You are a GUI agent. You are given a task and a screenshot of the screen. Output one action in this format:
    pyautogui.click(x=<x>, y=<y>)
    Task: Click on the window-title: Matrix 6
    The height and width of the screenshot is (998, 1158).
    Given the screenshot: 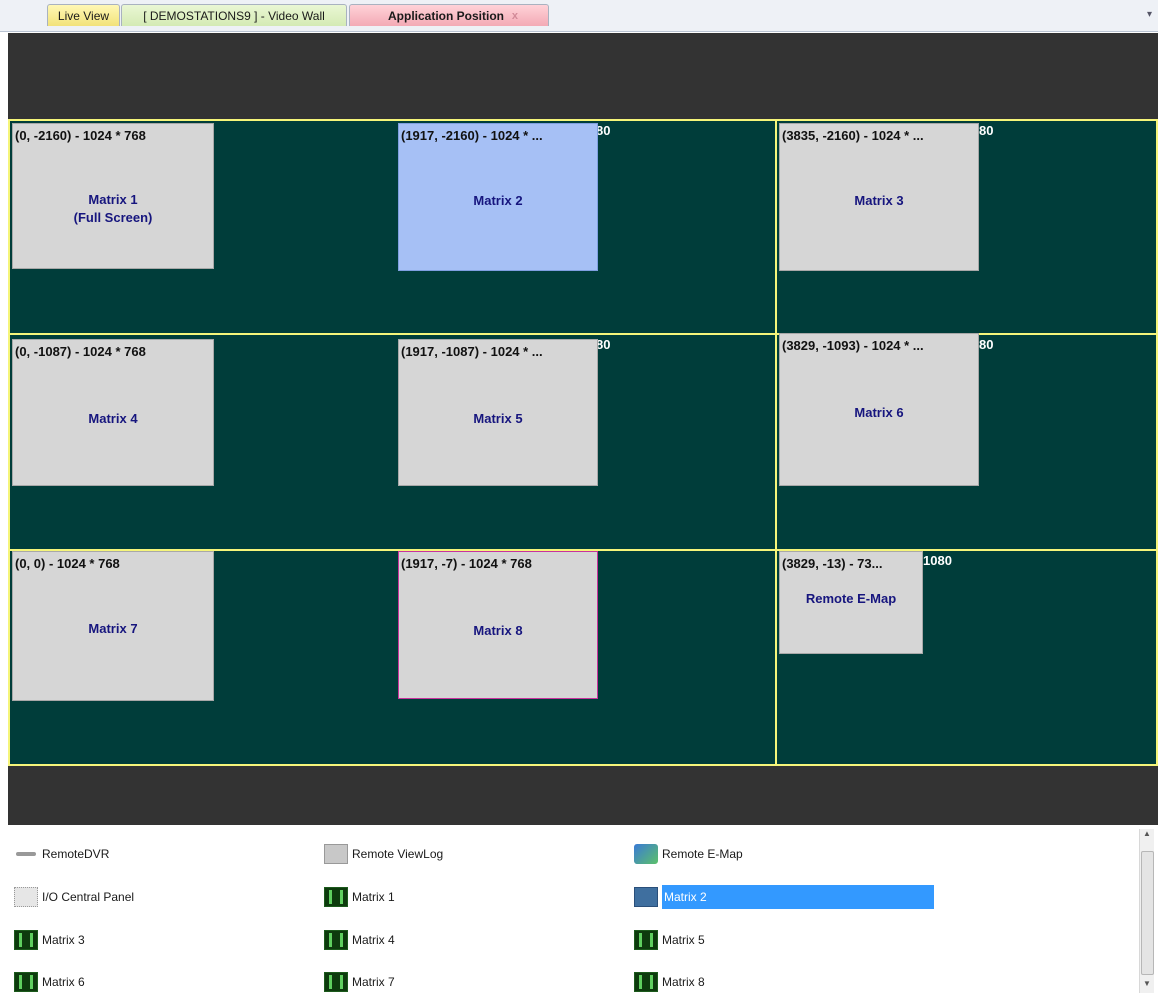 What is the action you would take?
    pyautogui.click(x=879, y=412)
    